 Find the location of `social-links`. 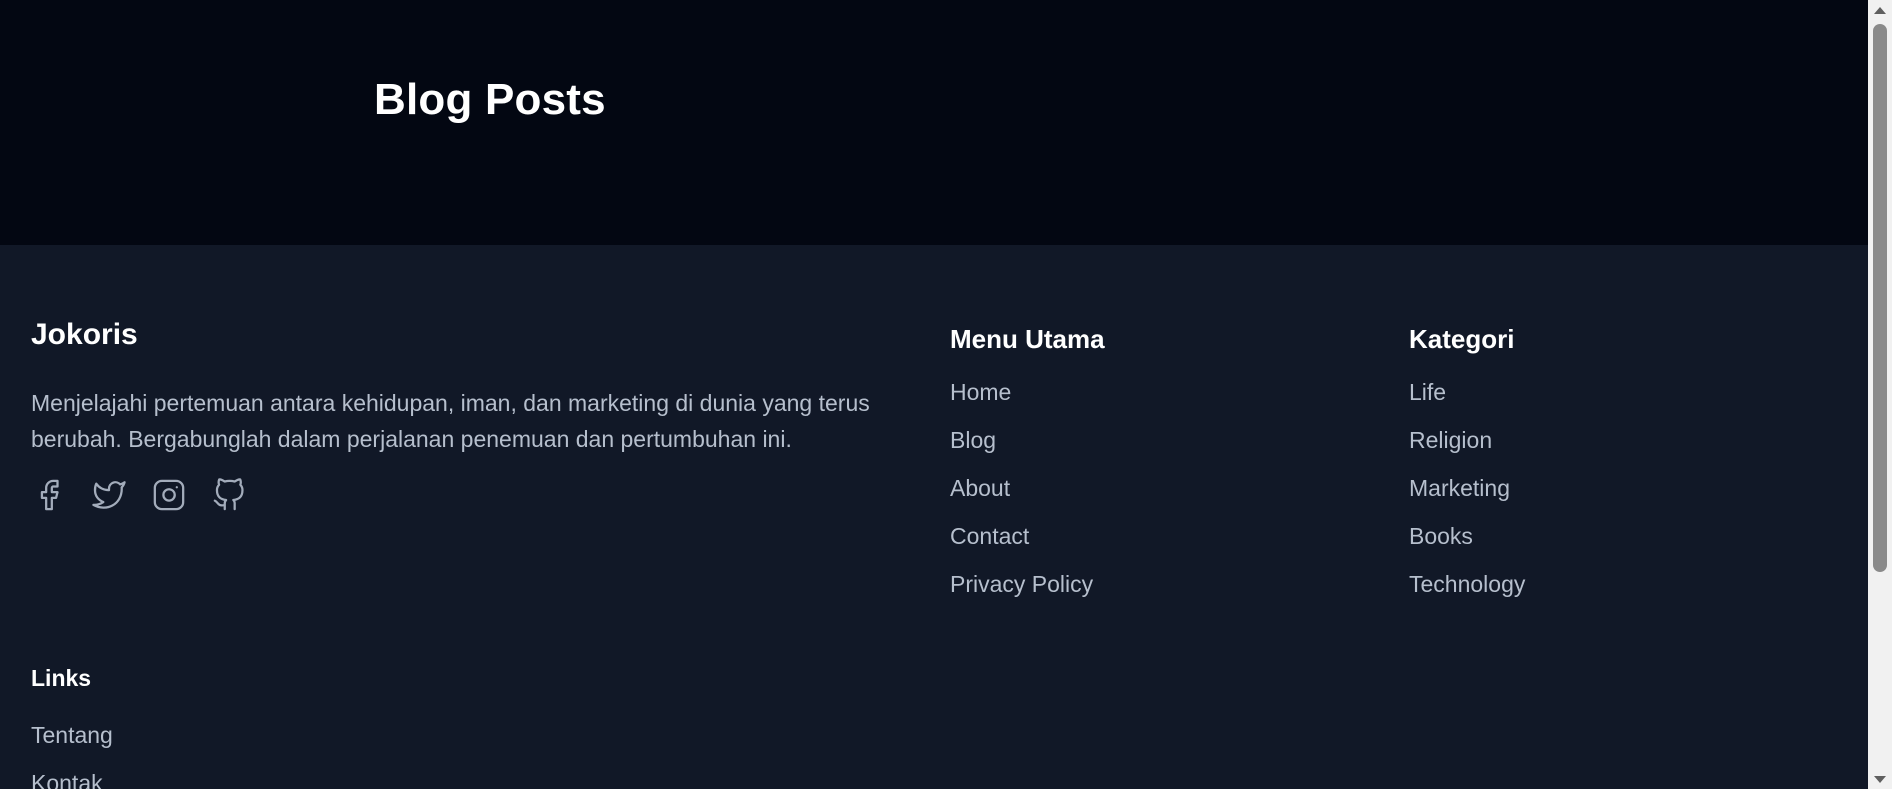

social-links is located at coordinates (139, 495).